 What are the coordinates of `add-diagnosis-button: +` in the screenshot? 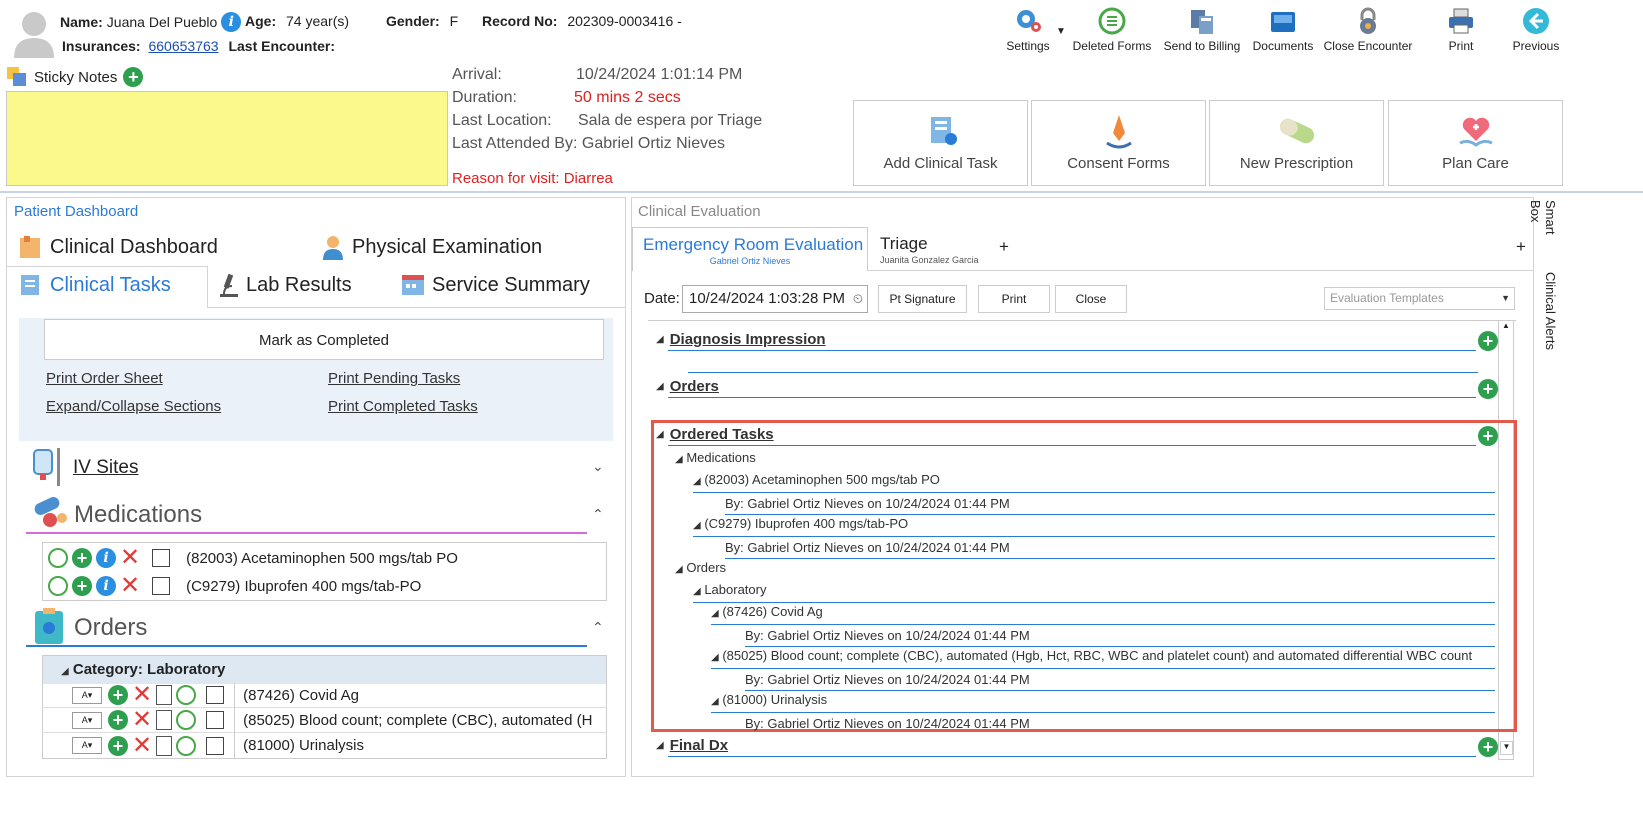 It's located at (1488, 341).